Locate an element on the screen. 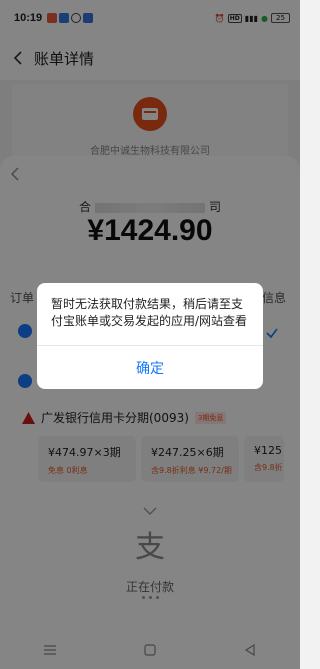 Image resolution: width=320 pixels, height=669 pixels. dialog-message: 暂时无法获取付款结果，稍后请至支付宝账单或交易发起的应用/网站查看 is located at coordinates (149, 312).